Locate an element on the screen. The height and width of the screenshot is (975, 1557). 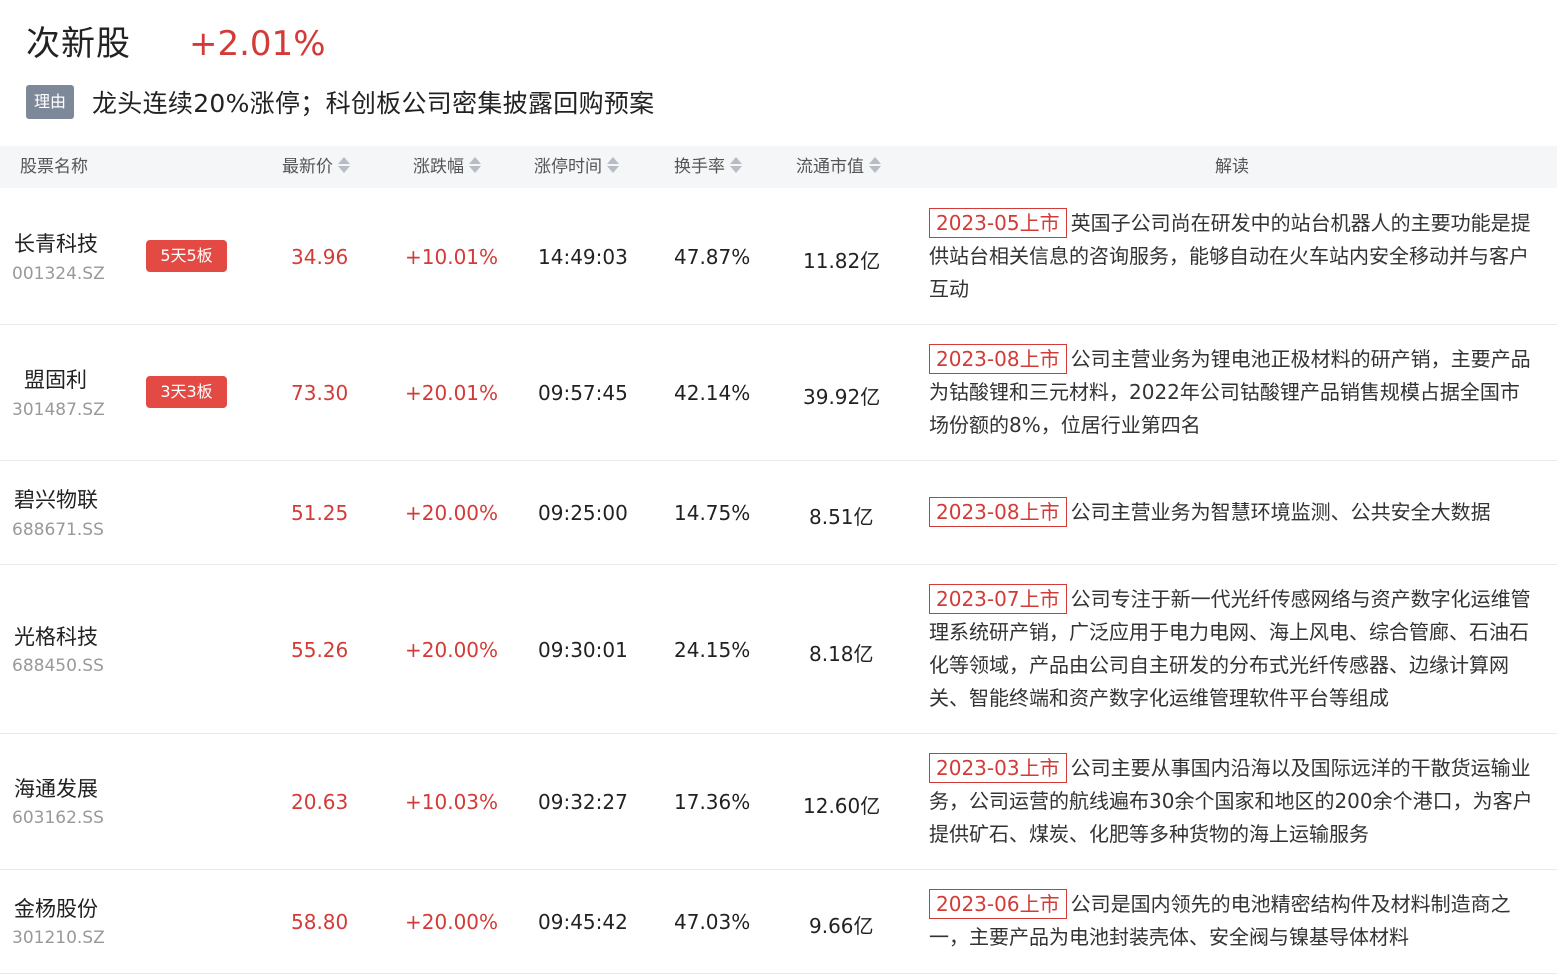
col-turnover-header: 换手率 is located at coordinates (708, 167).